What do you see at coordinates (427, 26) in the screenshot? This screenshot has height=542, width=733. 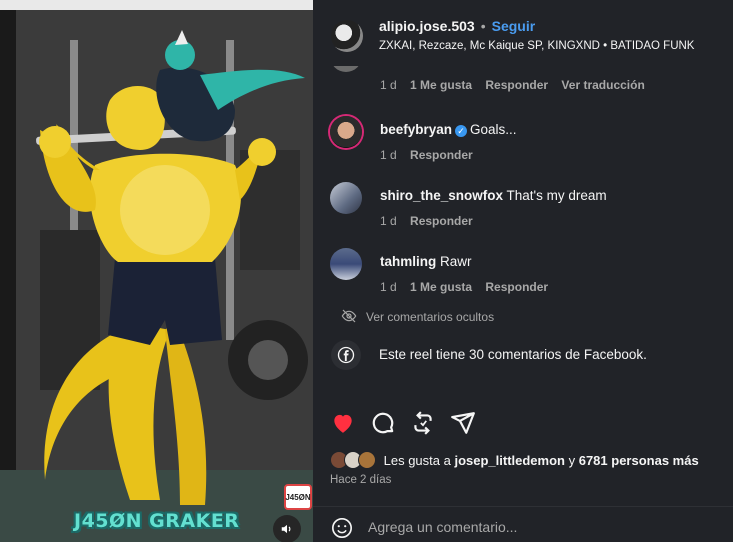 I see `author-username: alipio.jose.503` at bounding box center [427, 26].